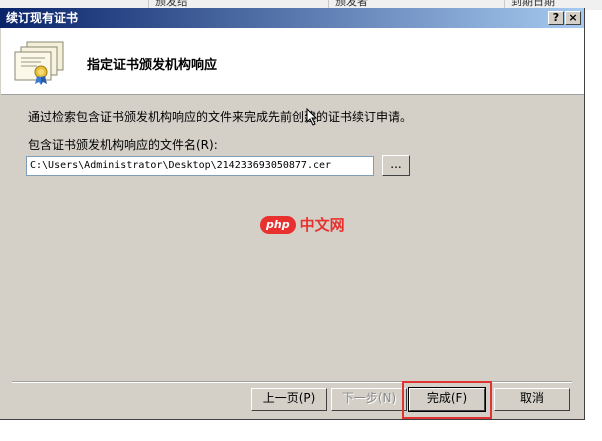 The width and height of the screenshot is (602, 441). Describe the element at coordinates (75, 430) in the screenshot. I see `background-window-bottom` at that location.